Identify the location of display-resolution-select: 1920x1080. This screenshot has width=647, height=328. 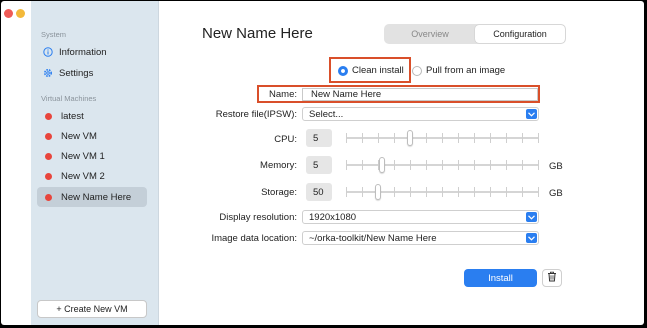
(420, 217).